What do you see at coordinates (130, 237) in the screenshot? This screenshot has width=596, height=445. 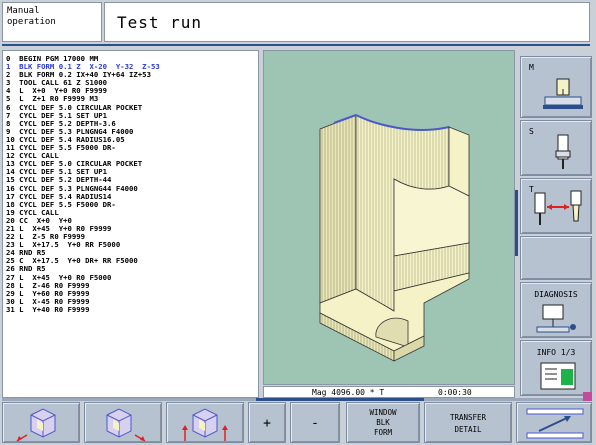 I see `program-line: 22 L Z-5 R0 F9999` at bounding box center [130, 237].